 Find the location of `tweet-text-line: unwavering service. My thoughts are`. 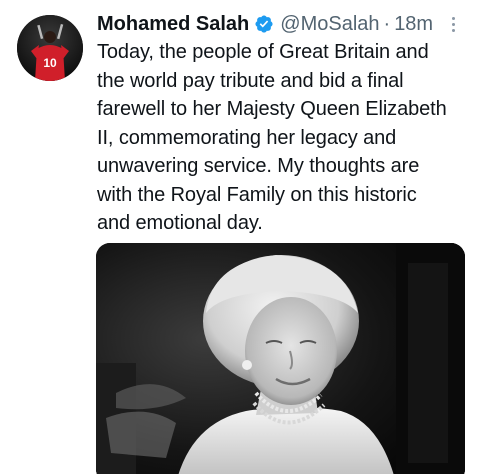

tweet-text-line: unwavering service. My thoughts are is located at coordinates (258, 166).